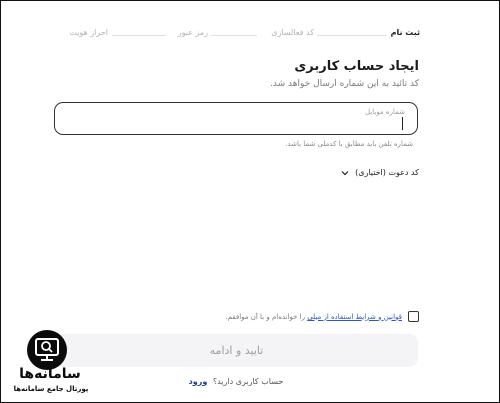 The height and width of the screenshot is (403, 500). Describe the element at coordinates (349, 144) in the screenshot. I see `mobile-hint: شماره تلفن باید مطابق با کدملی شما باشد.` at that location.